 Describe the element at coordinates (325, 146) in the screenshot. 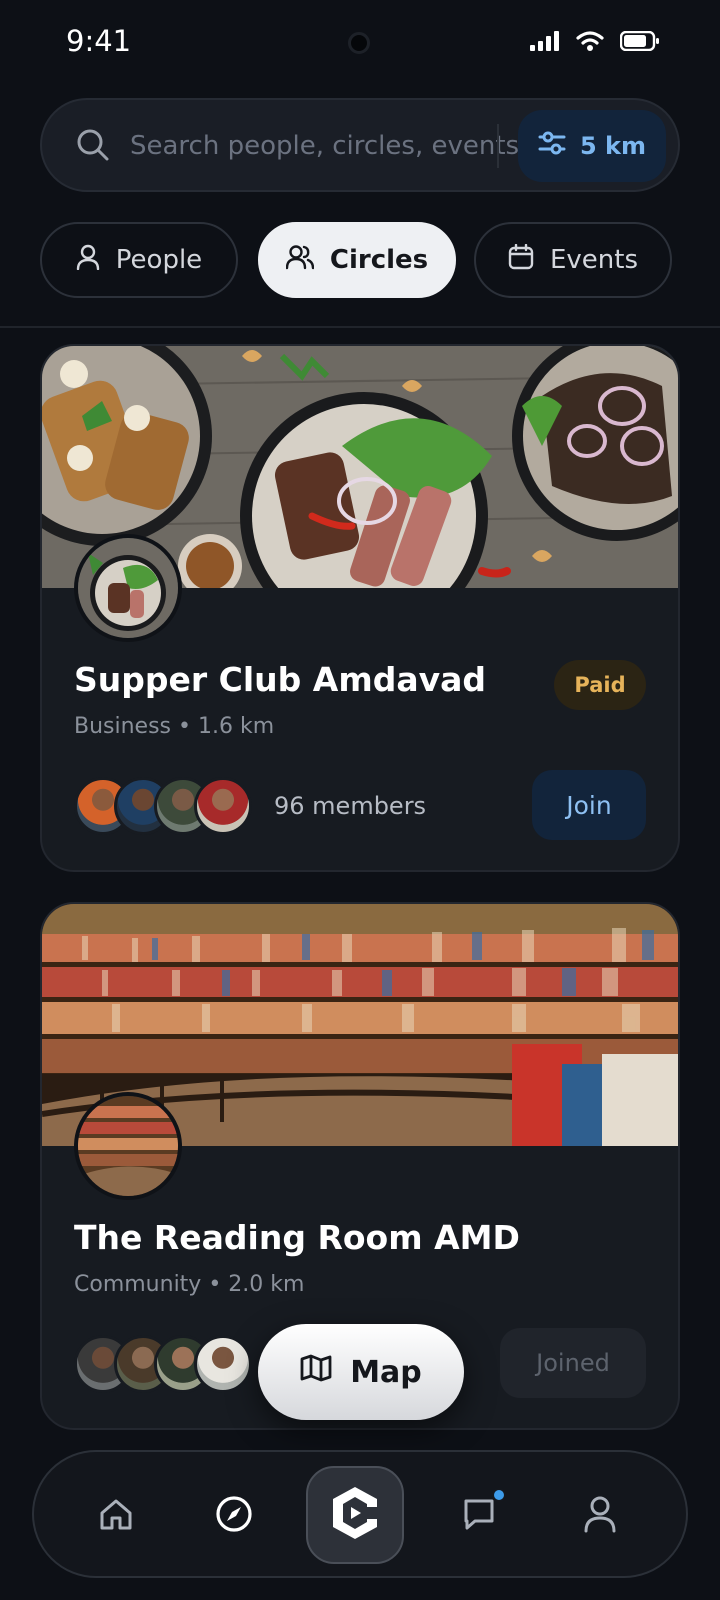

I see `search-input` at that location.